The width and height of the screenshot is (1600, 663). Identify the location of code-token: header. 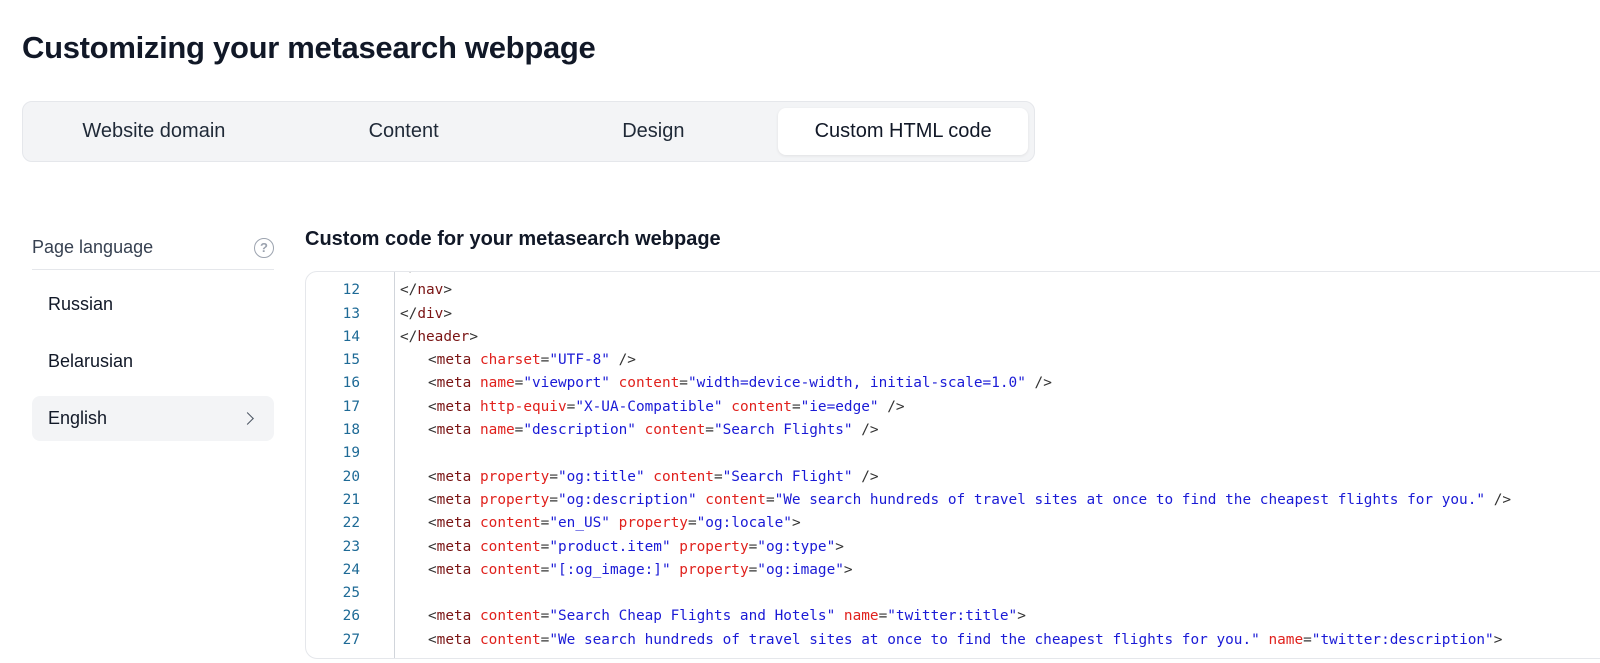
(443, 336).